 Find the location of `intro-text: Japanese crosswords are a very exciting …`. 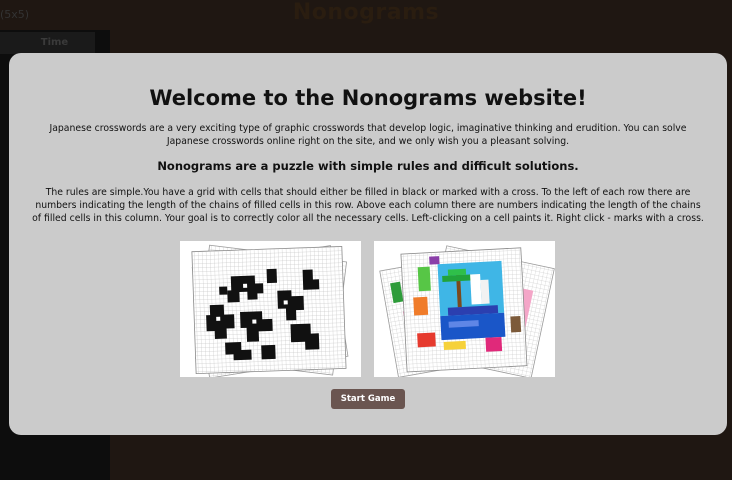

intro-text: Japanese crosswords are a very exciting … is located at coordinates (368, 135).